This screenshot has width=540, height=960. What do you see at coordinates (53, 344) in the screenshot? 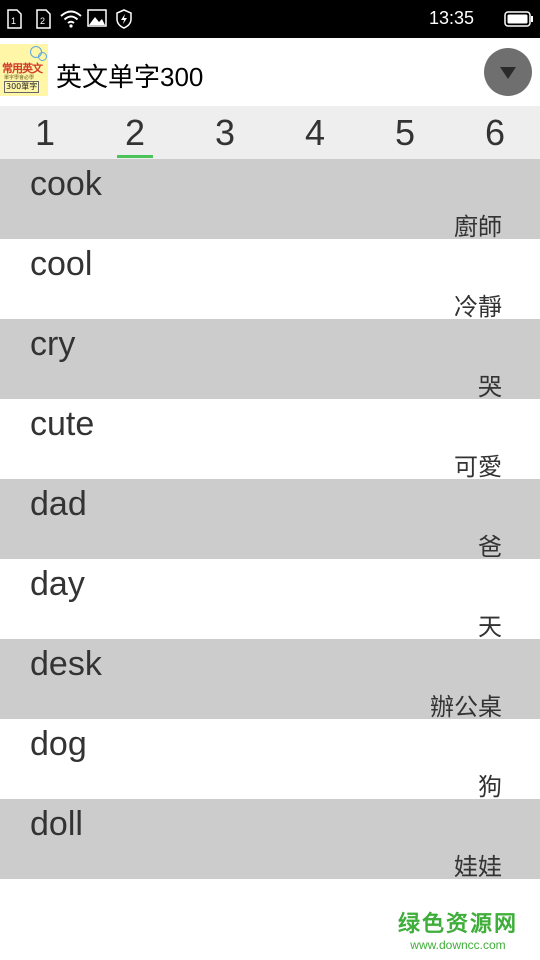
I see `english-word: cry` at bounding box center [53, 344].